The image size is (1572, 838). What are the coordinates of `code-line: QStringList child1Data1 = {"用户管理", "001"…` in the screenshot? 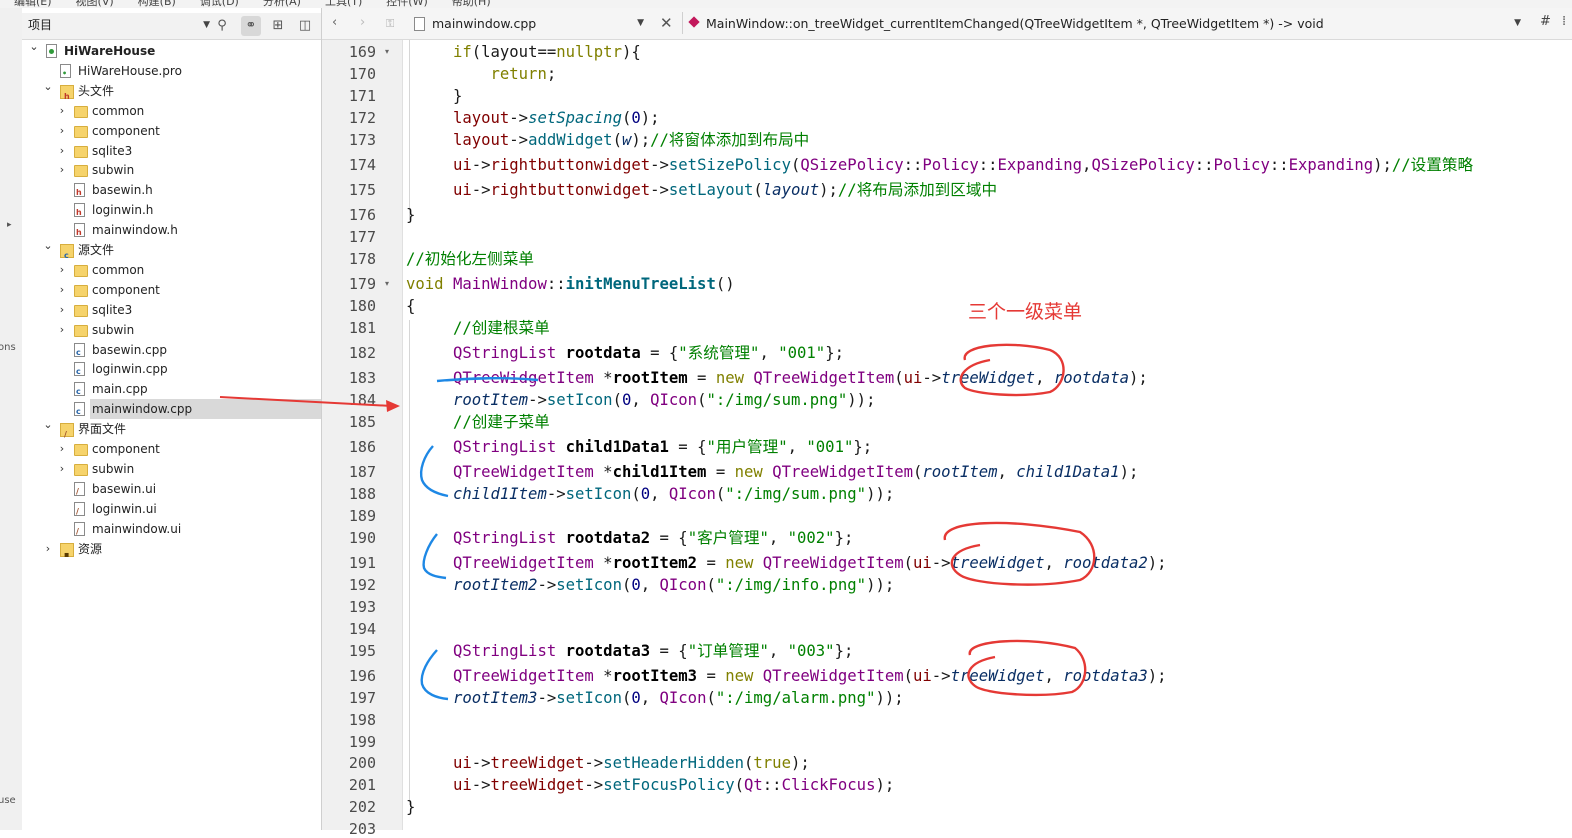 It's located at (639, 447).